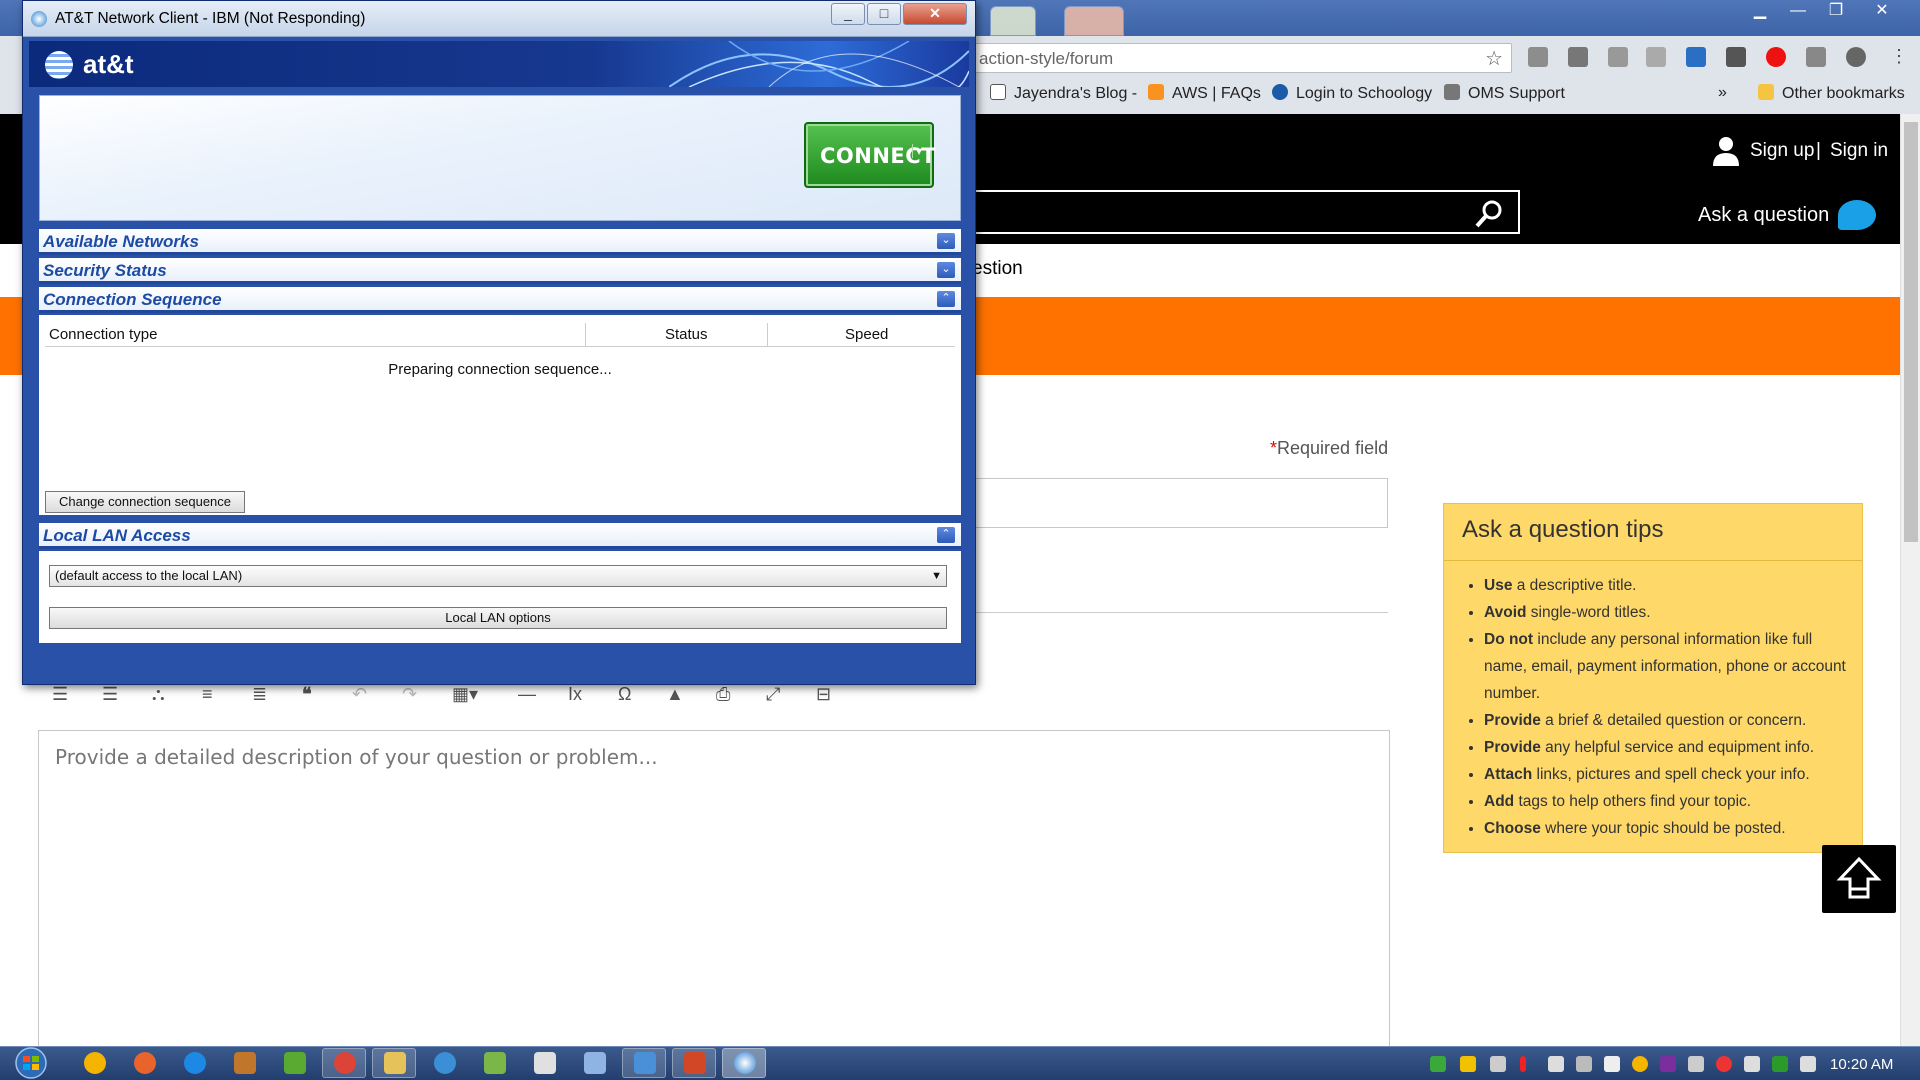 This screenshot has width=1920, height=1080. Describe the element at coordinates (500, 242) in the screenshot. I see `section-available-networks: Available Networks ⌄` at that location.